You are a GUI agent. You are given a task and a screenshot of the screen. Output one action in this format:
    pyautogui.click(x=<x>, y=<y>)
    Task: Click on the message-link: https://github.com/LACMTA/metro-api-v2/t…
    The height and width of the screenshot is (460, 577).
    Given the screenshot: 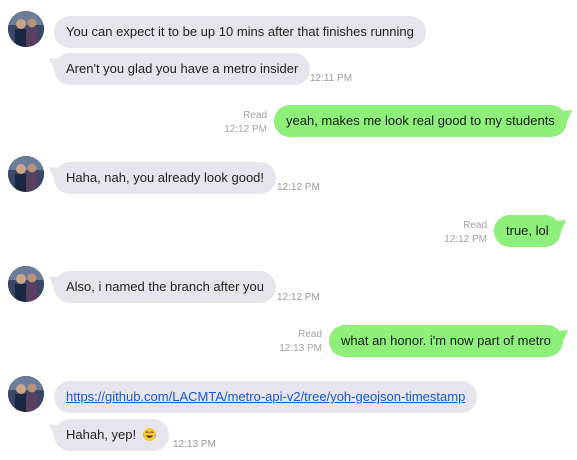 What is the action you would take?
    pyautogui.click(x=265, y=396)
    